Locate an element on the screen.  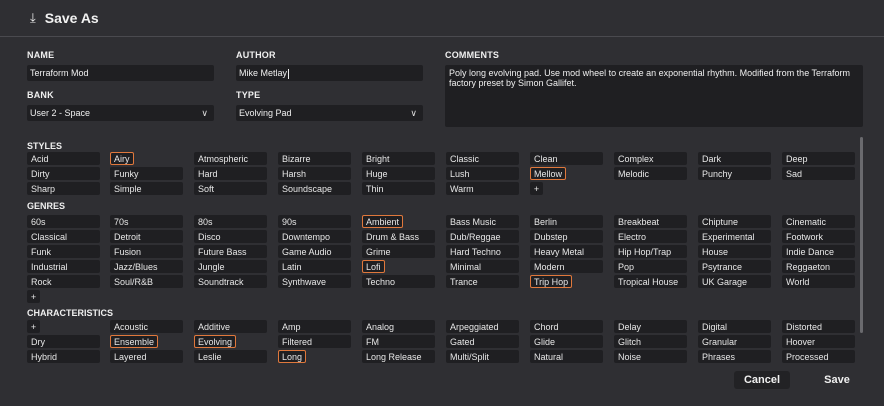
tag-genres: Game Audio is located at coordinates (314, 251).